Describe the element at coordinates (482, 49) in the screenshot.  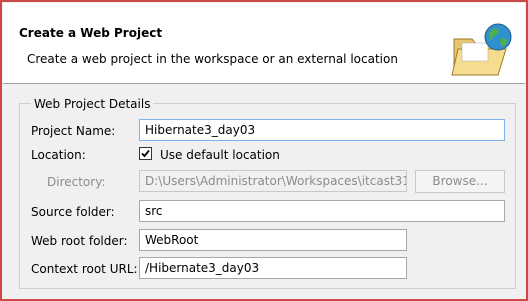
I see `folder-globe-icon` at that location.